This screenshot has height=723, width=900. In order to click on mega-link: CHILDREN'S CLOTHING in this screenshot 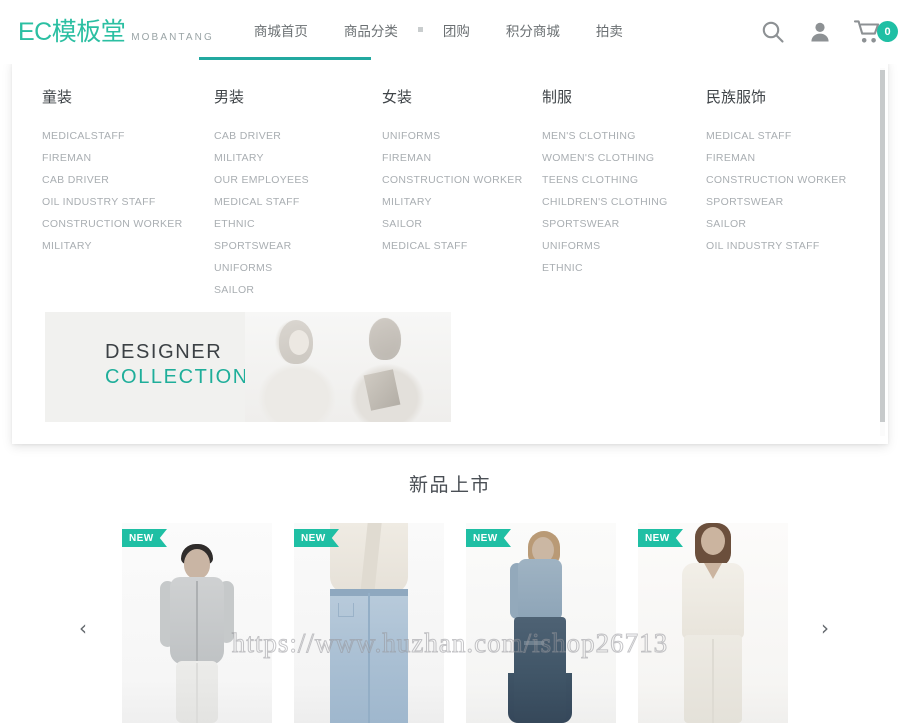, I will do `click(624, 202)`.